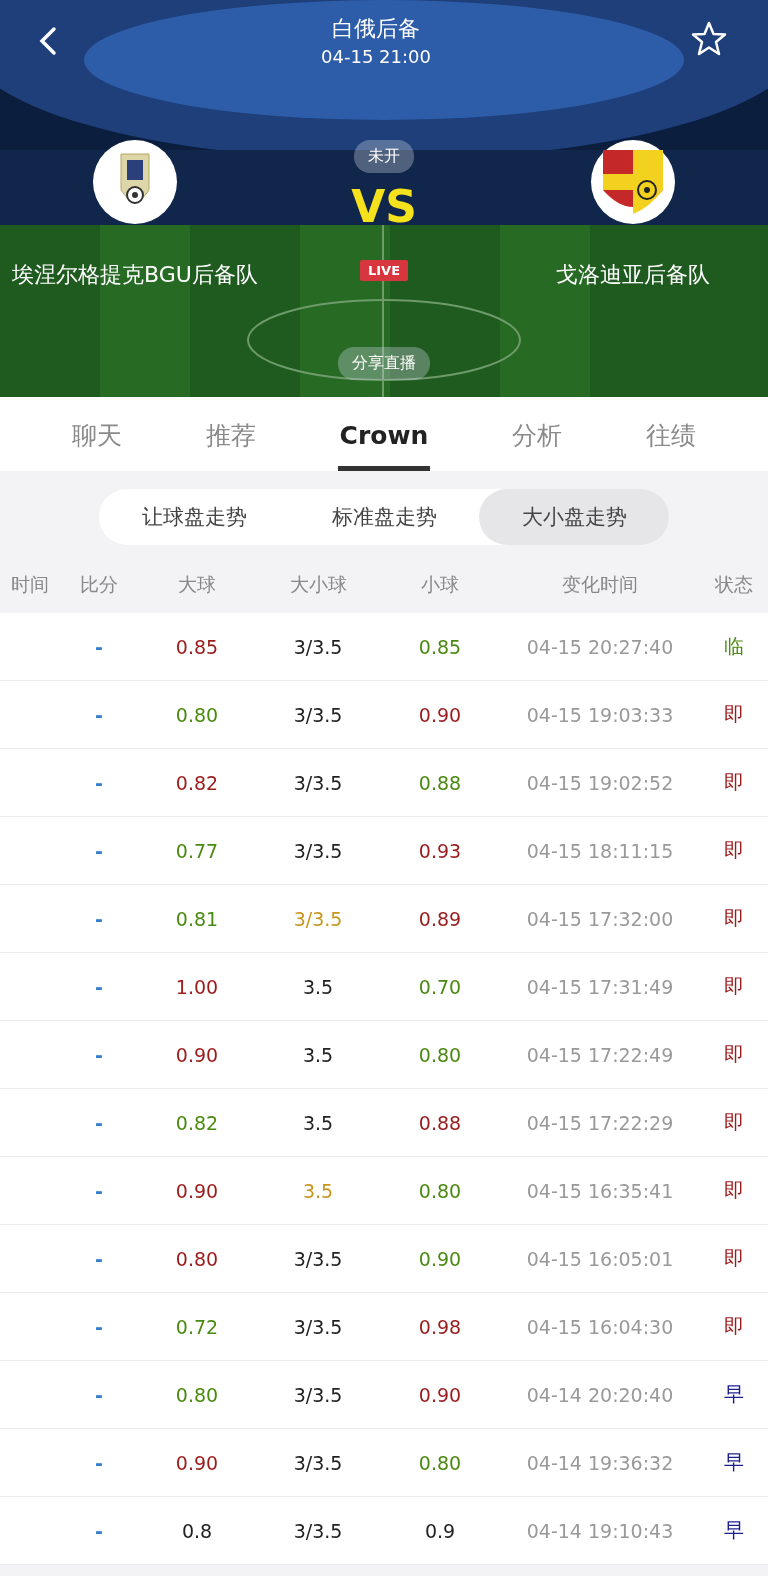 This screenshot has height=1576, width=768. Describe the element at coordinates (440, 918) in the screenshot. I see `table-cell-text: 0.89` at that location.